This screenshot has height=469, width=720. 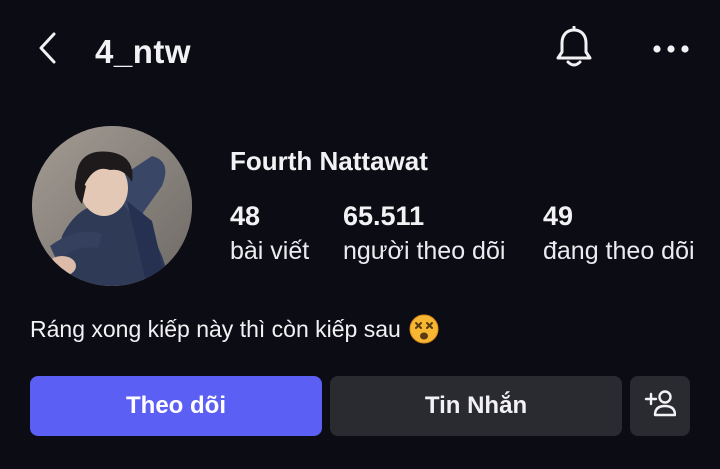 I want to click on posts-value: 48, so click(x=245, y=216).